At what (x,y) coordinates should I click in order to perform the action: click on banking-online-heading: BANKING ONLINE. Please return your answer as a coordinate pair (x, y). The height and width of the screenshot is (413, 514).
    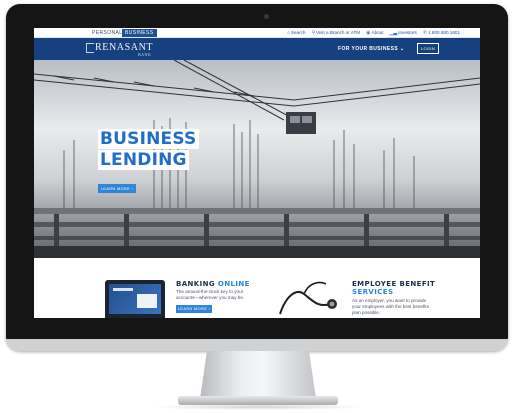
    Looking at the image, I should click on (213, 284).